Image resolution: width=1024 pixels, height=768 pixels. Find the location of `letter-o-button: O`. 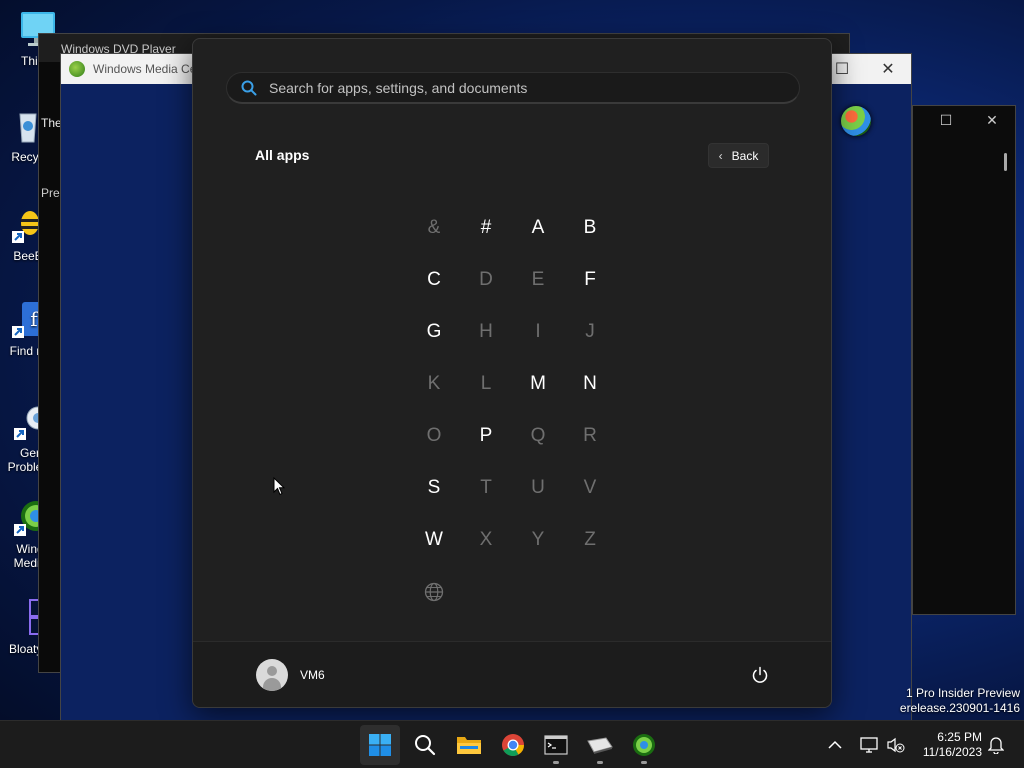

letter-o-button: O is located at coordinates (434, 435).